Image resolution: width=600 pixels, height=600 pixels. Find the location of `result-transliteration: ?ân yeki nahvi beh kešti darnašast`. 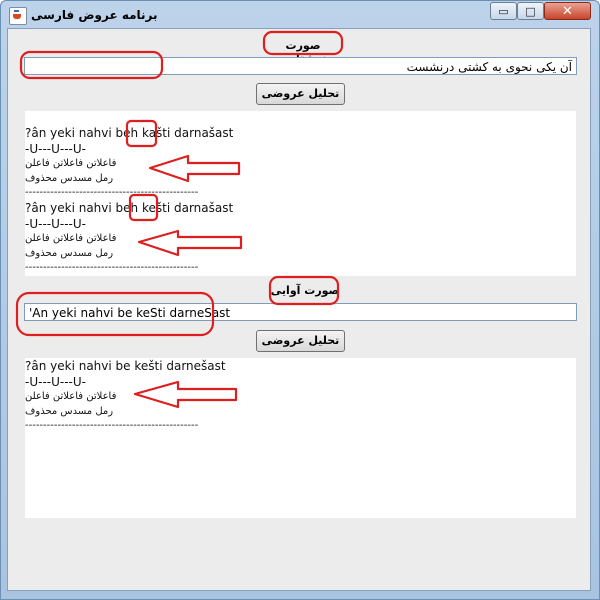

result-transliteration: ?ân yeki nahvi beh kešti darnašast is located at coordinates (129, 208).